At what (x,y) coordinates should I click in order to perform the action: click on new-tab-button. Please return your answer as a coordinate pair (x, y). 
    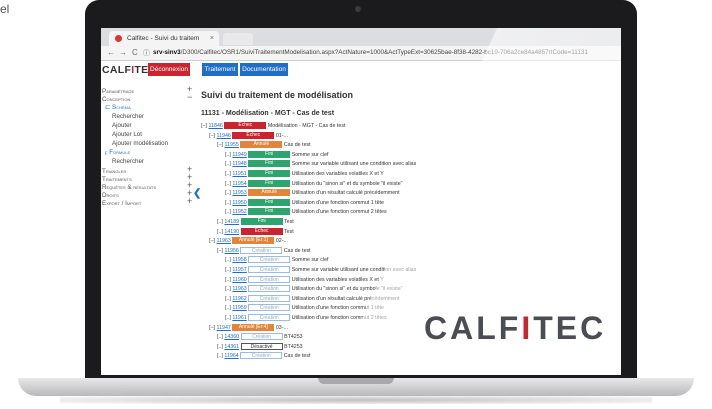
    Looking at the image, I should click on (238, 39).